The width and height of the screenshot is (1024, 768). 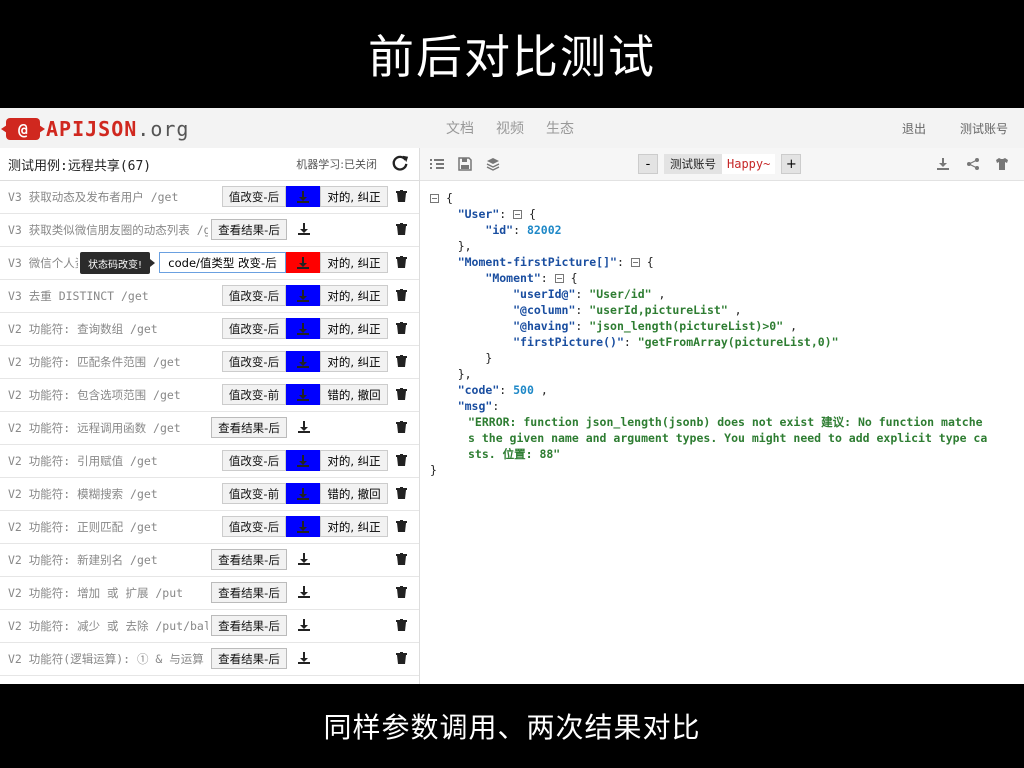 What do you see at coordinates (113, 197) in the screenshot?
I see `test-case-name: V3 获取动态及发布者用户 /get` at bounding box center [113, 197].